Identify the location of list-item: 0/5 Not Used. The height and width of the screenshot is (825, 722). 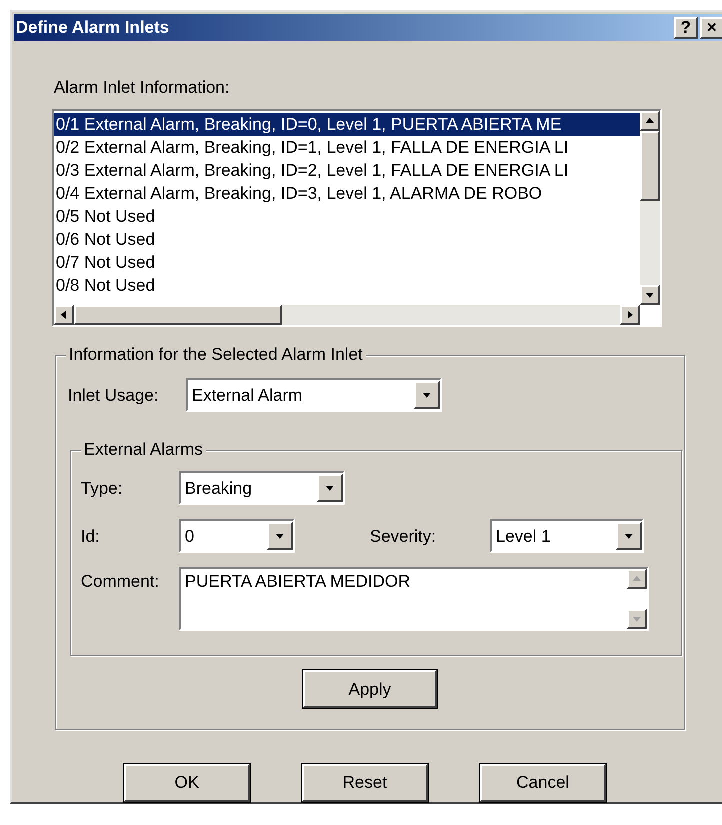
(347, 216).